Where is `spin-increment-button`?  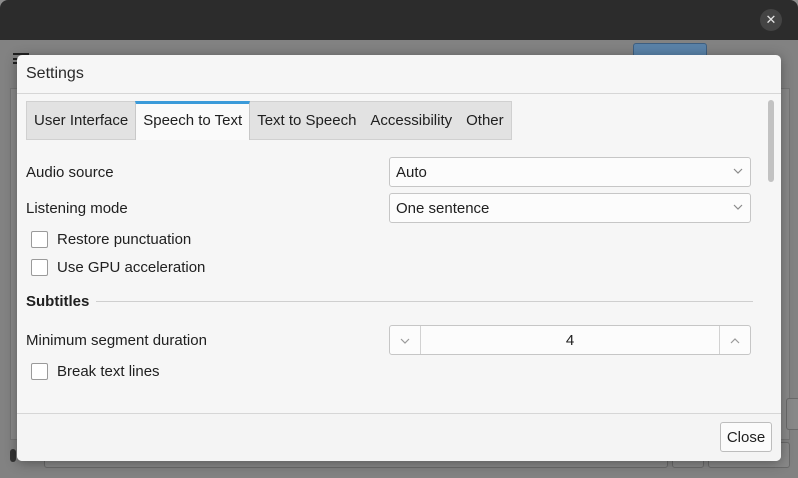
spin-increment-button is located at coordinates (734, 340).